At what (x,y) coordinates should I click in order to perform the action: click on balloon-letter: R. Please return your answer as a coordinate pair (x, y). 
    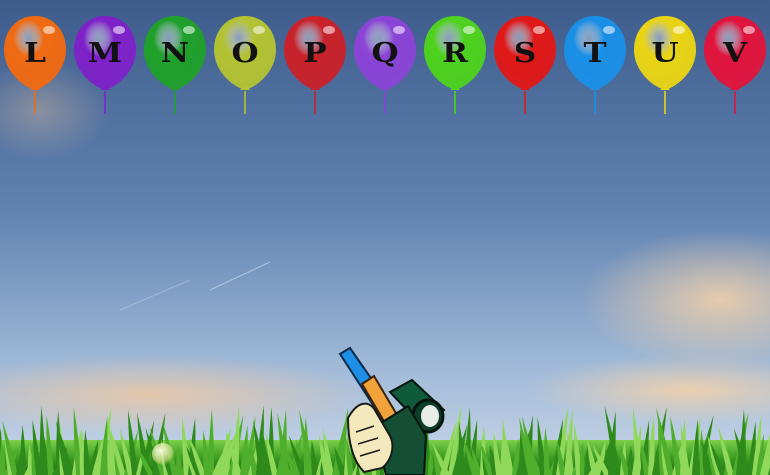
    Looking at the image, I should click on (455, 53).